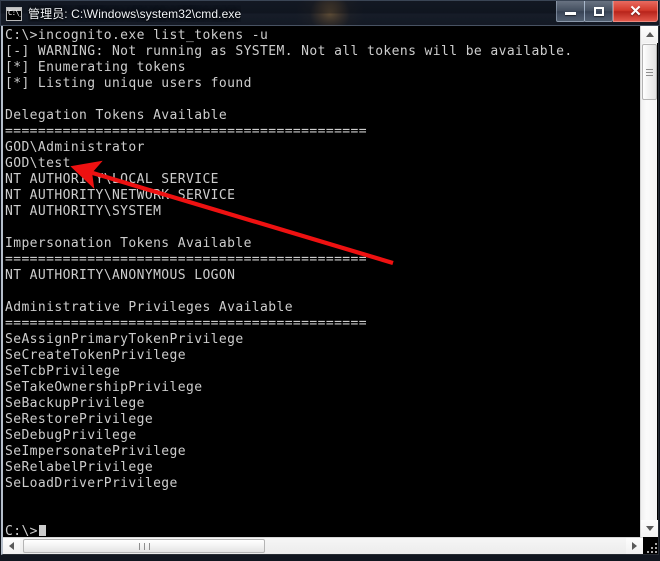 Image resolution: width=660 pixels, height=561 pixels. I want to click on chevron-right-icon, so click(634, 546).